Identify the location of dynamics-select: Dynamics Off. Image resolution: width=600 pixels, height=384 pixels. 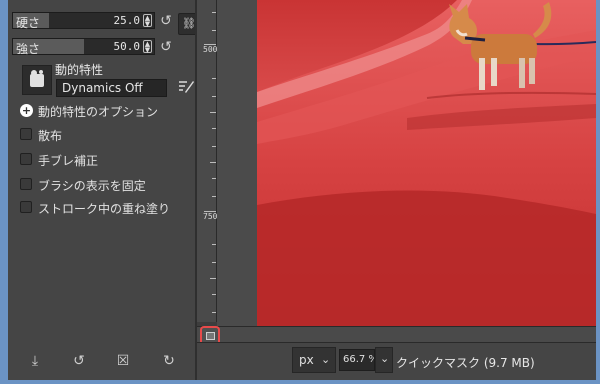
(111, 88).